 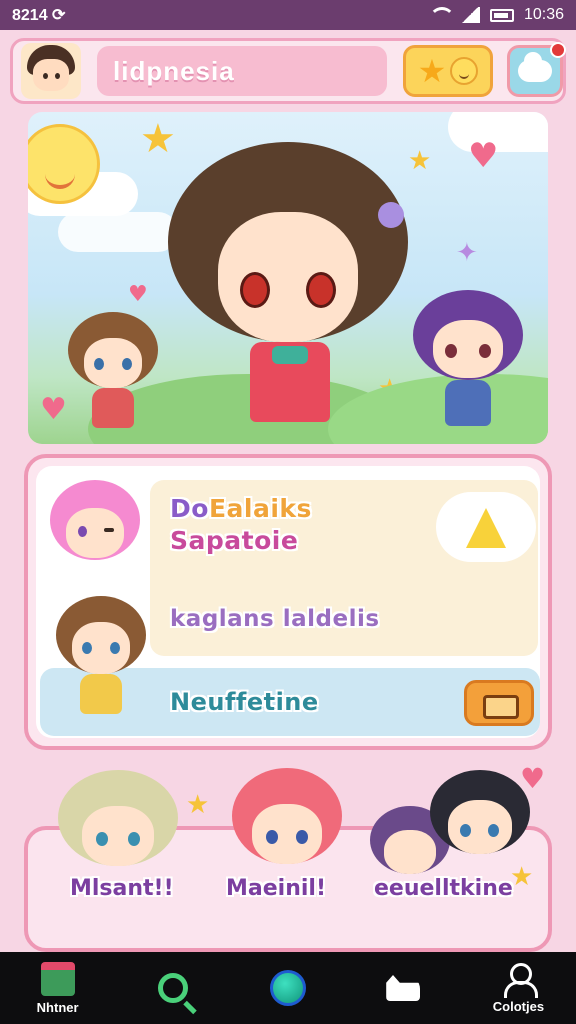 I want to click on search-icon, so click(x=172, y=988).